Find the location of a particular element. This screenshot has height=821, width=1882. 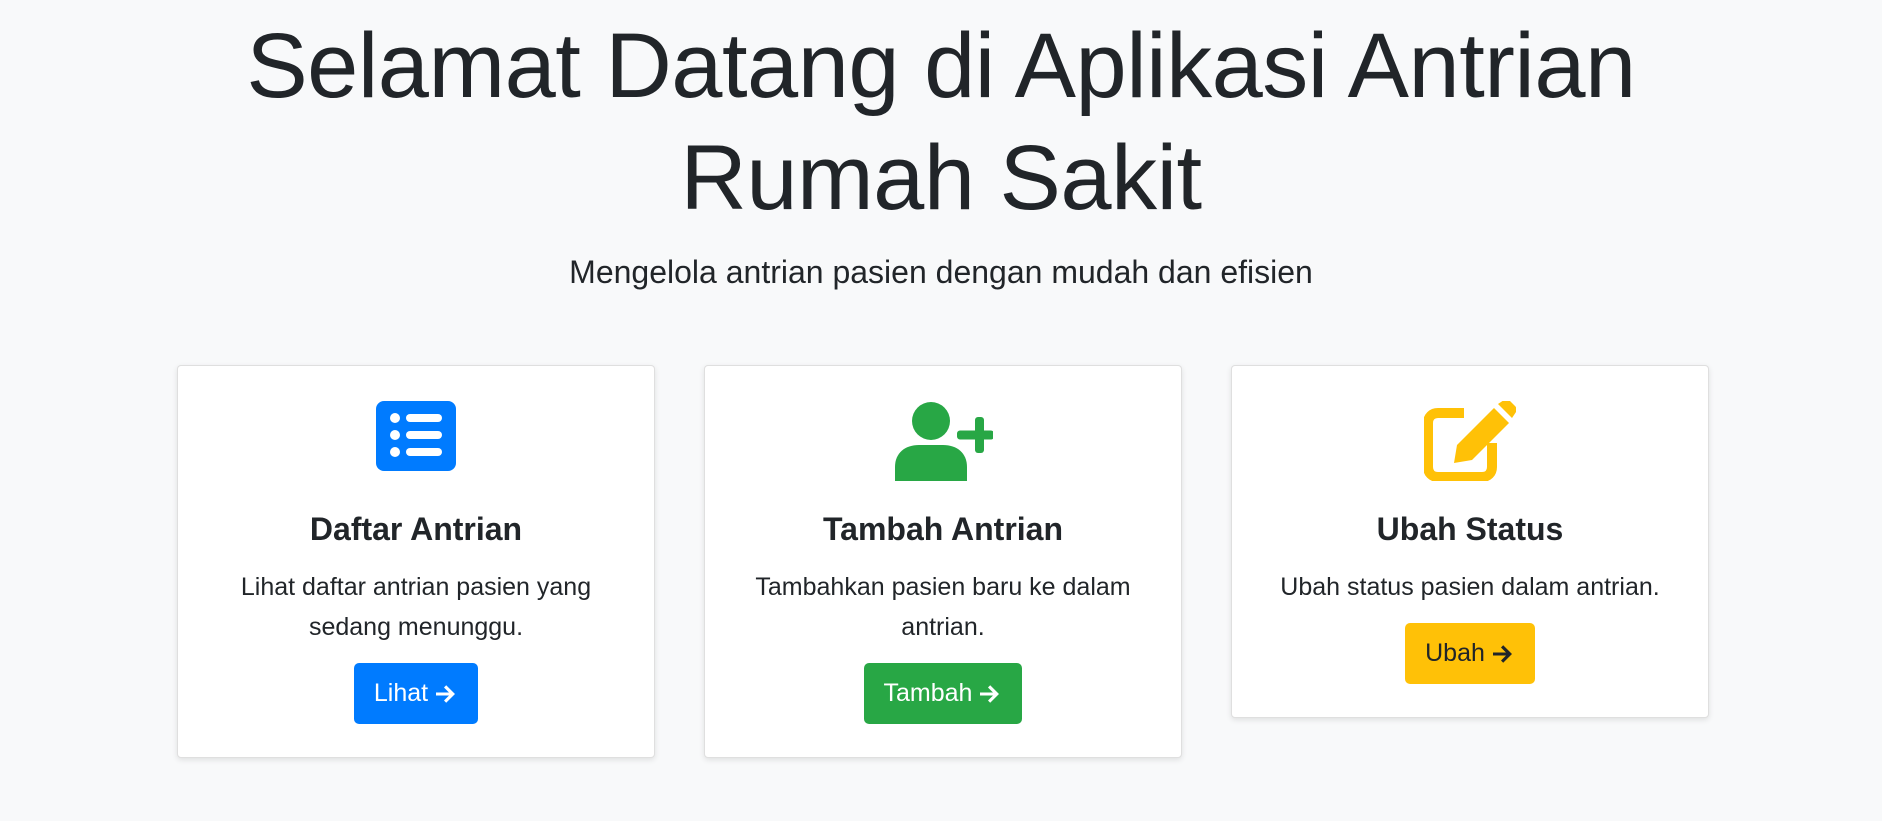

ubah-button: Ubah is located at coordinates (1470, 653).